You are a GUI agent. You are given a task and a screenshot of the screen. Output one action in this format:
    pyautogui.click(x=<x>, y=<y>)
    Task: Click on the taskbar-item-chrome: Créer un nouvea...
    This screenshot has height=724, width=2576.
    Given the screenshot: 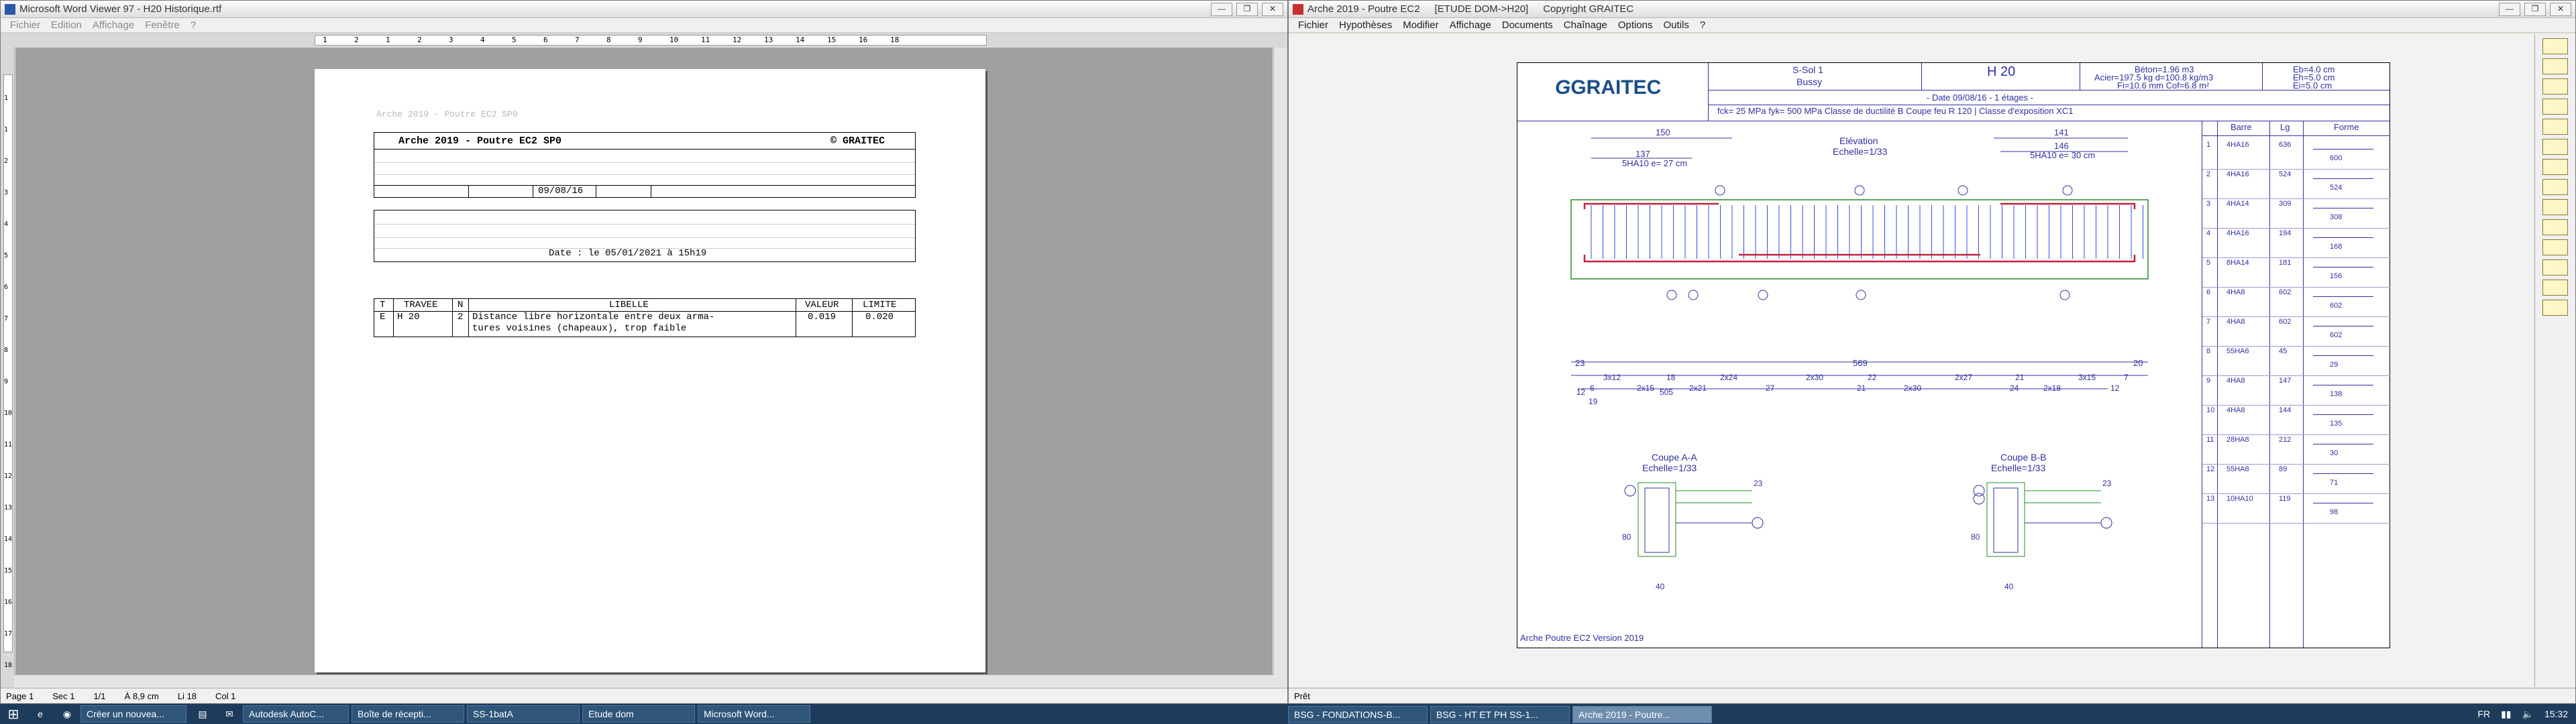 What is the action you would take?
    pyautogui.click(x=133, y=714)
    